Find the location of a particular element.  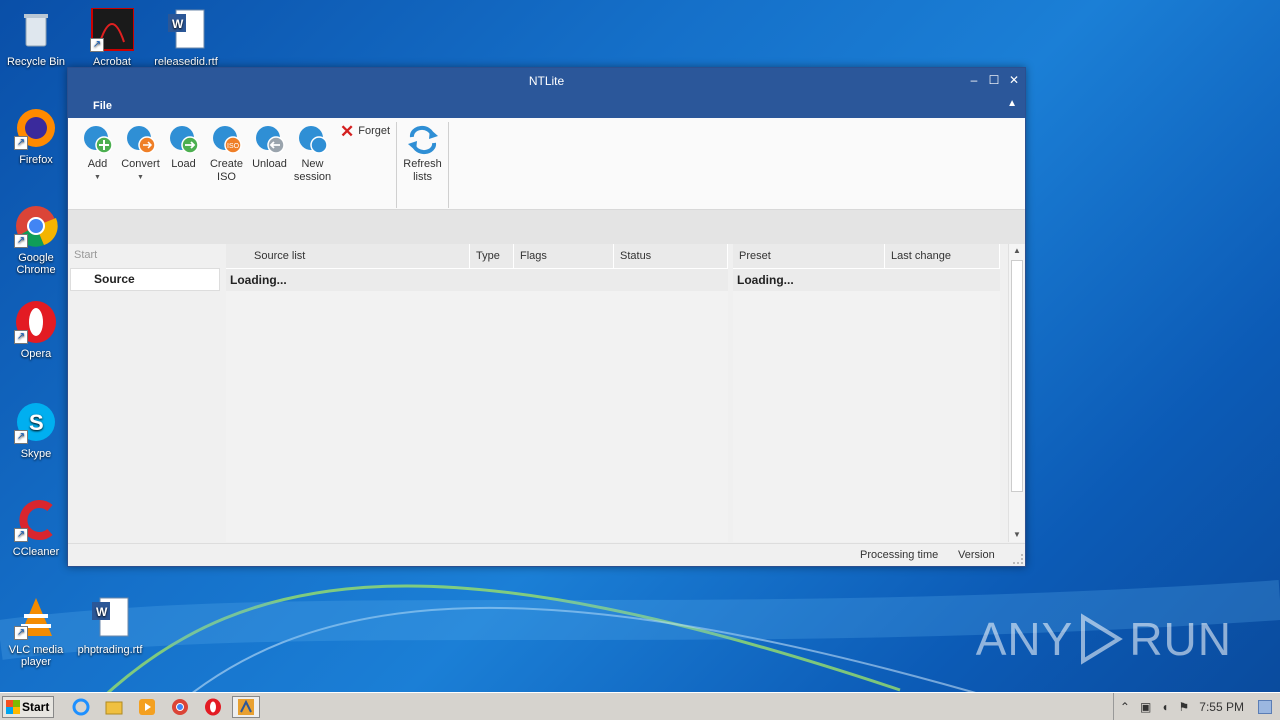

load-label: Load is located at coordinates (183, 164).